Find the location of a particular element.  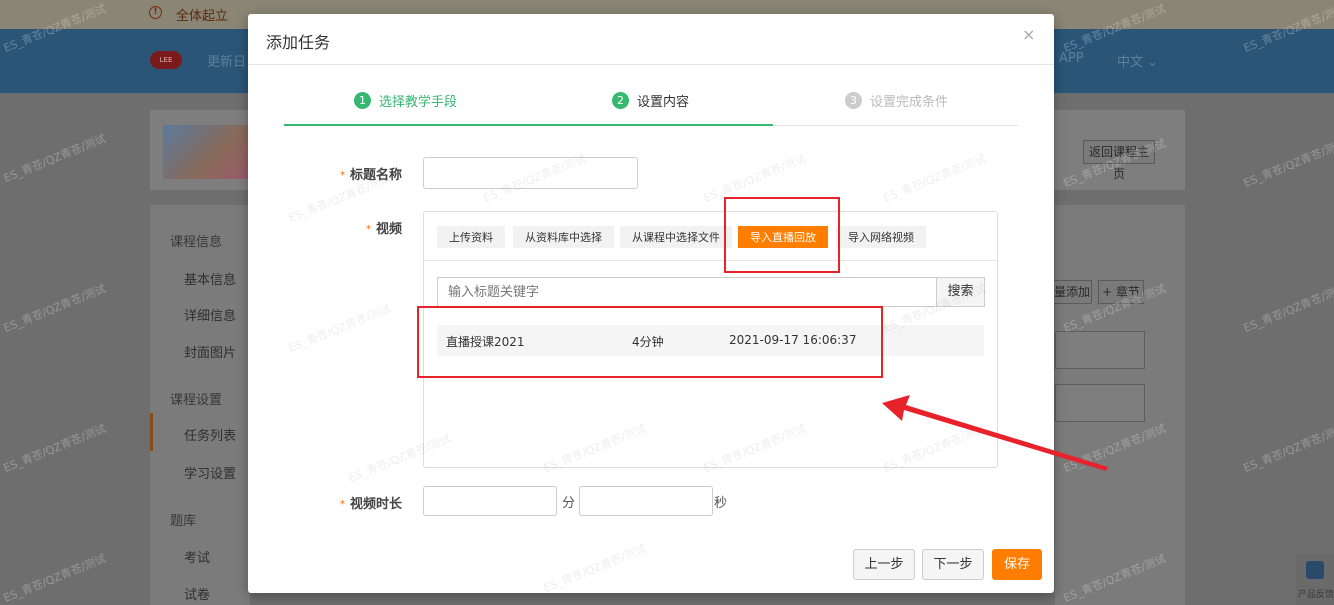

step-number: 1 is located at coordinates (362, 100).